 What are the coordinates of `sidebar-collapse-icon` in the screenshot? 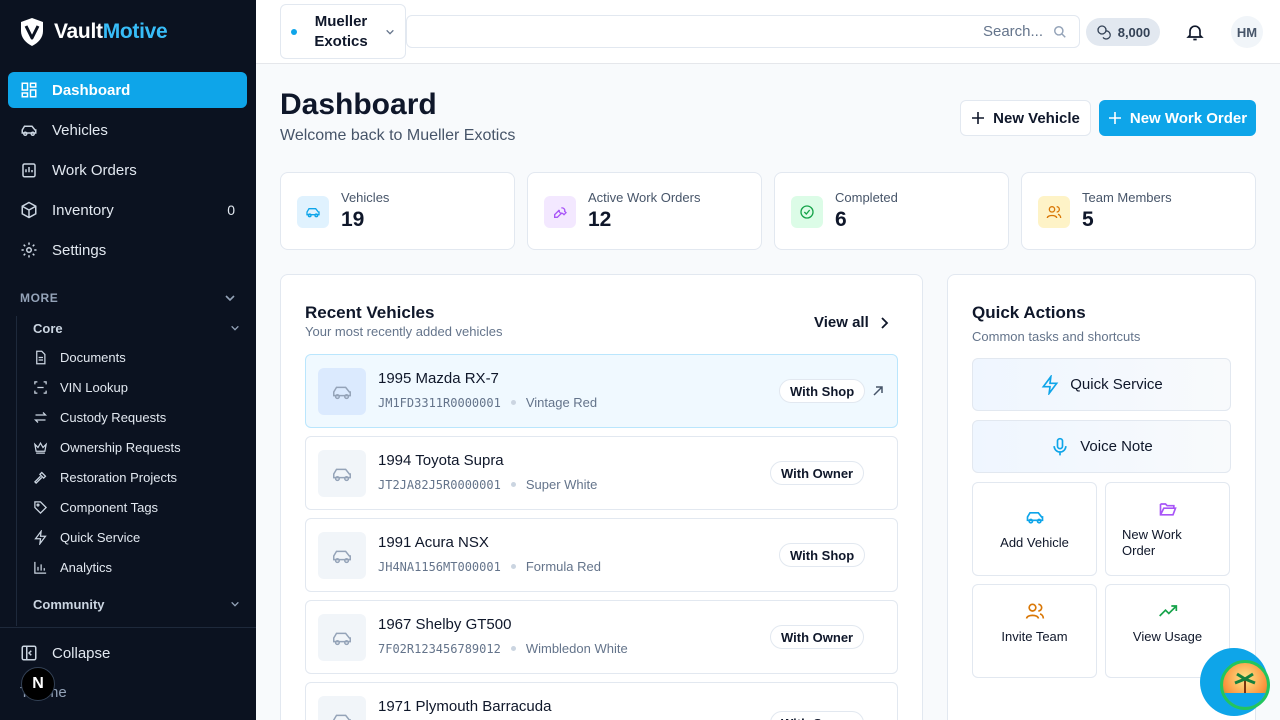 It's located at (29, 653).